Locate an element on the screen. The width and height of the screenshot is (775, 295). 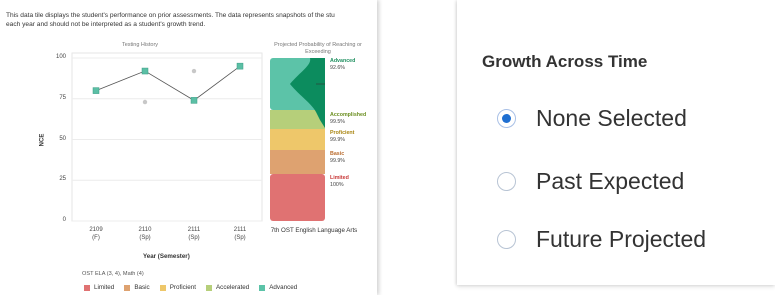
radio-label: Past Expected is located at coordinates (610, 181).